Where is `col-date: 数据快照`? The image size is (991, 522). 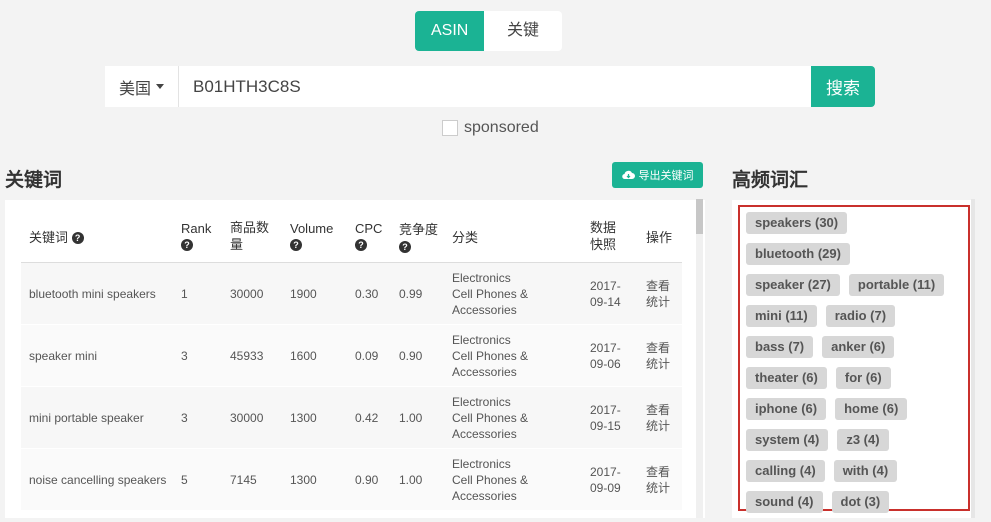 col-date: 数据快照 is located at coordinates (610, 236).